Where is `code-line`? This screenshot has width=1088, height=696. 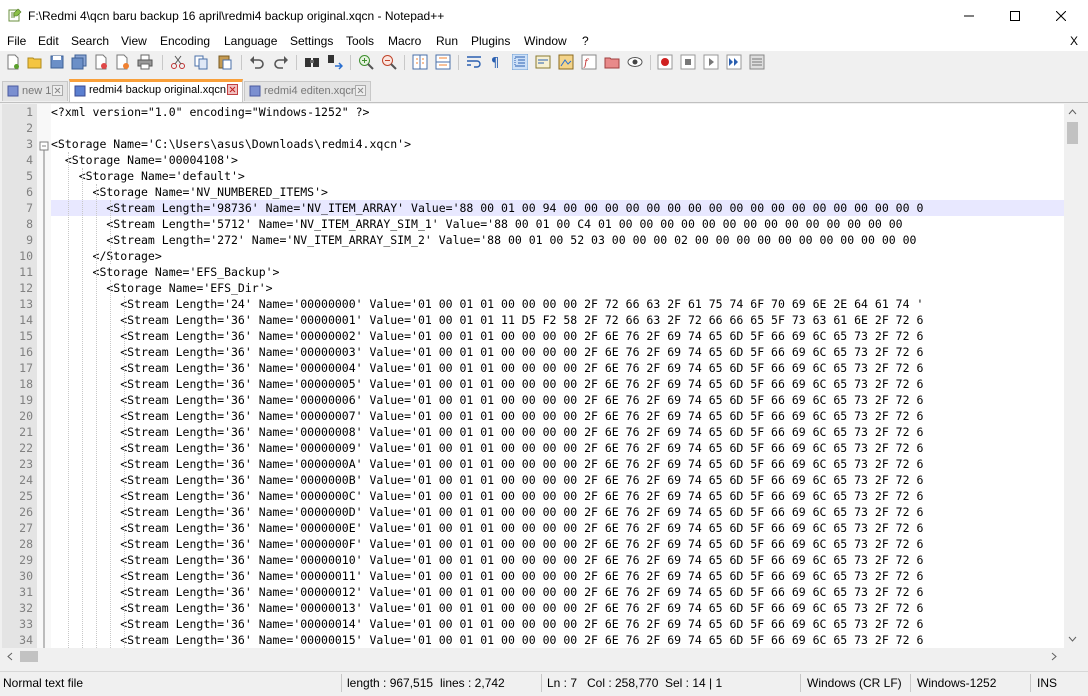 code-line is located at coordinates (557, 128).